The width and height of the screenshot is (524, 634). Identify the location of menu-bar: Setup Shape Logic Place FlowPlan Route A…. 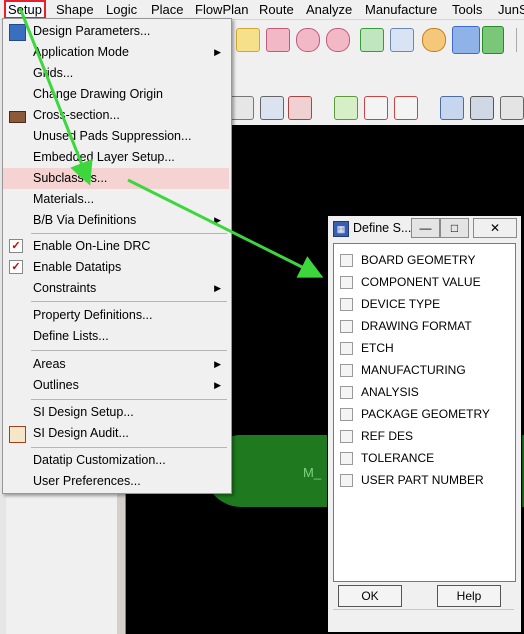
(262, 10).